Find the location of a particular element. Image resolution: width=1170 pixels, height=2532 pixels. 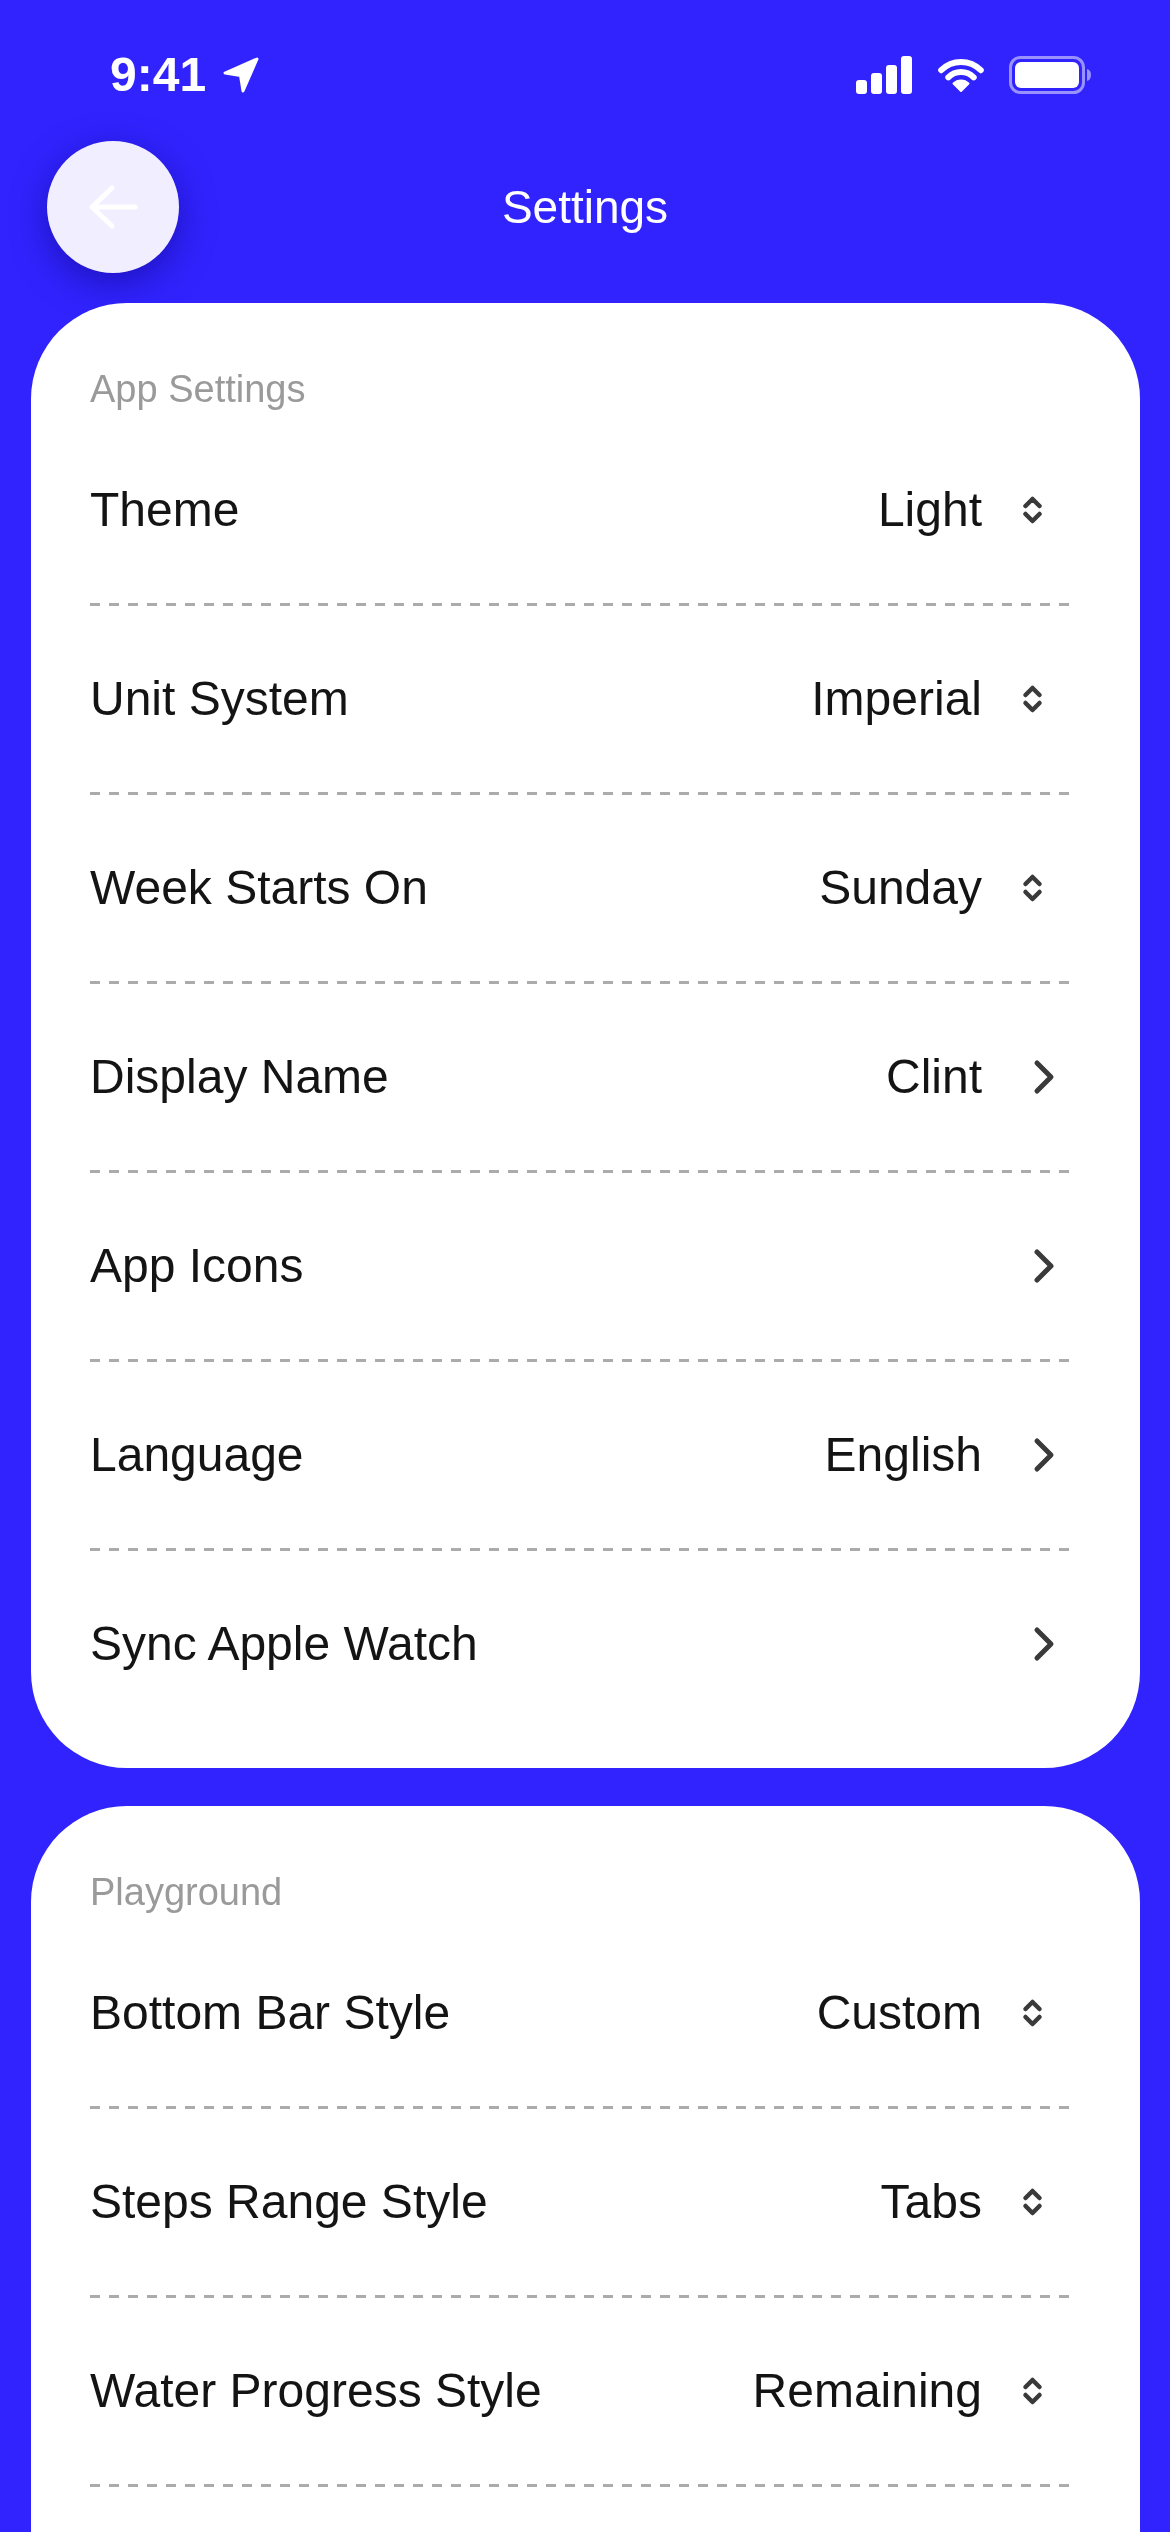

location-arrow-icon is located at coordinates (241, 75).